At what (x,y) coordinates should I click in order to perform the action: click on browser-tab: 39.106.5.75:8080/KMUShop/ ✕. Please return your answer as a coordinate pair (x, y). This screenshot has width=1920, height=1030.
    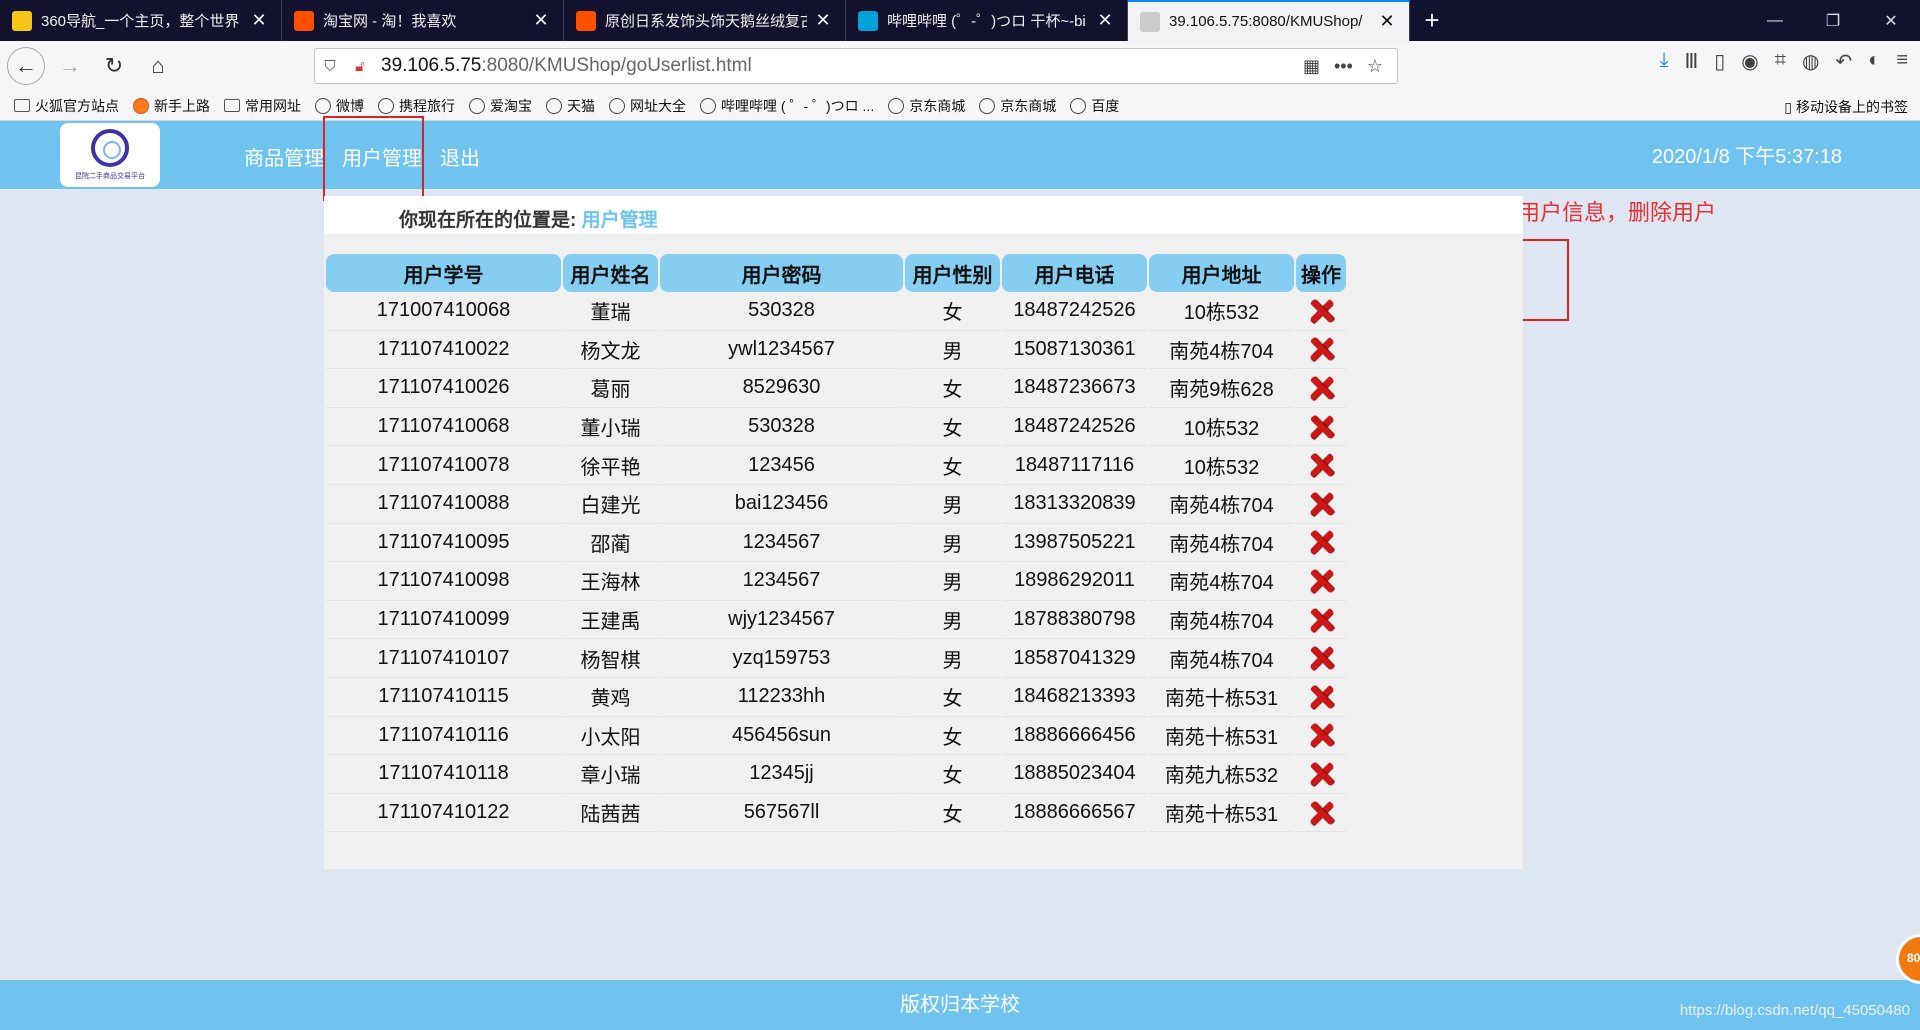
    Looking at the image, I should click on (1269, 20).